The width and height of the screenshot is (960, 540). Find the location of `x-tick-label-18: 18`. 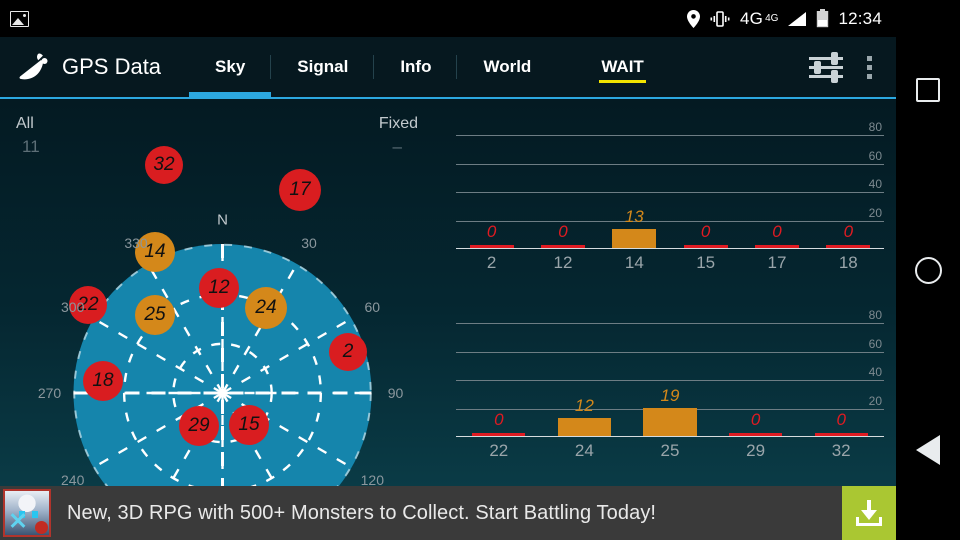

x-tick-label-18: 18 is located at coordinates (848, 262).